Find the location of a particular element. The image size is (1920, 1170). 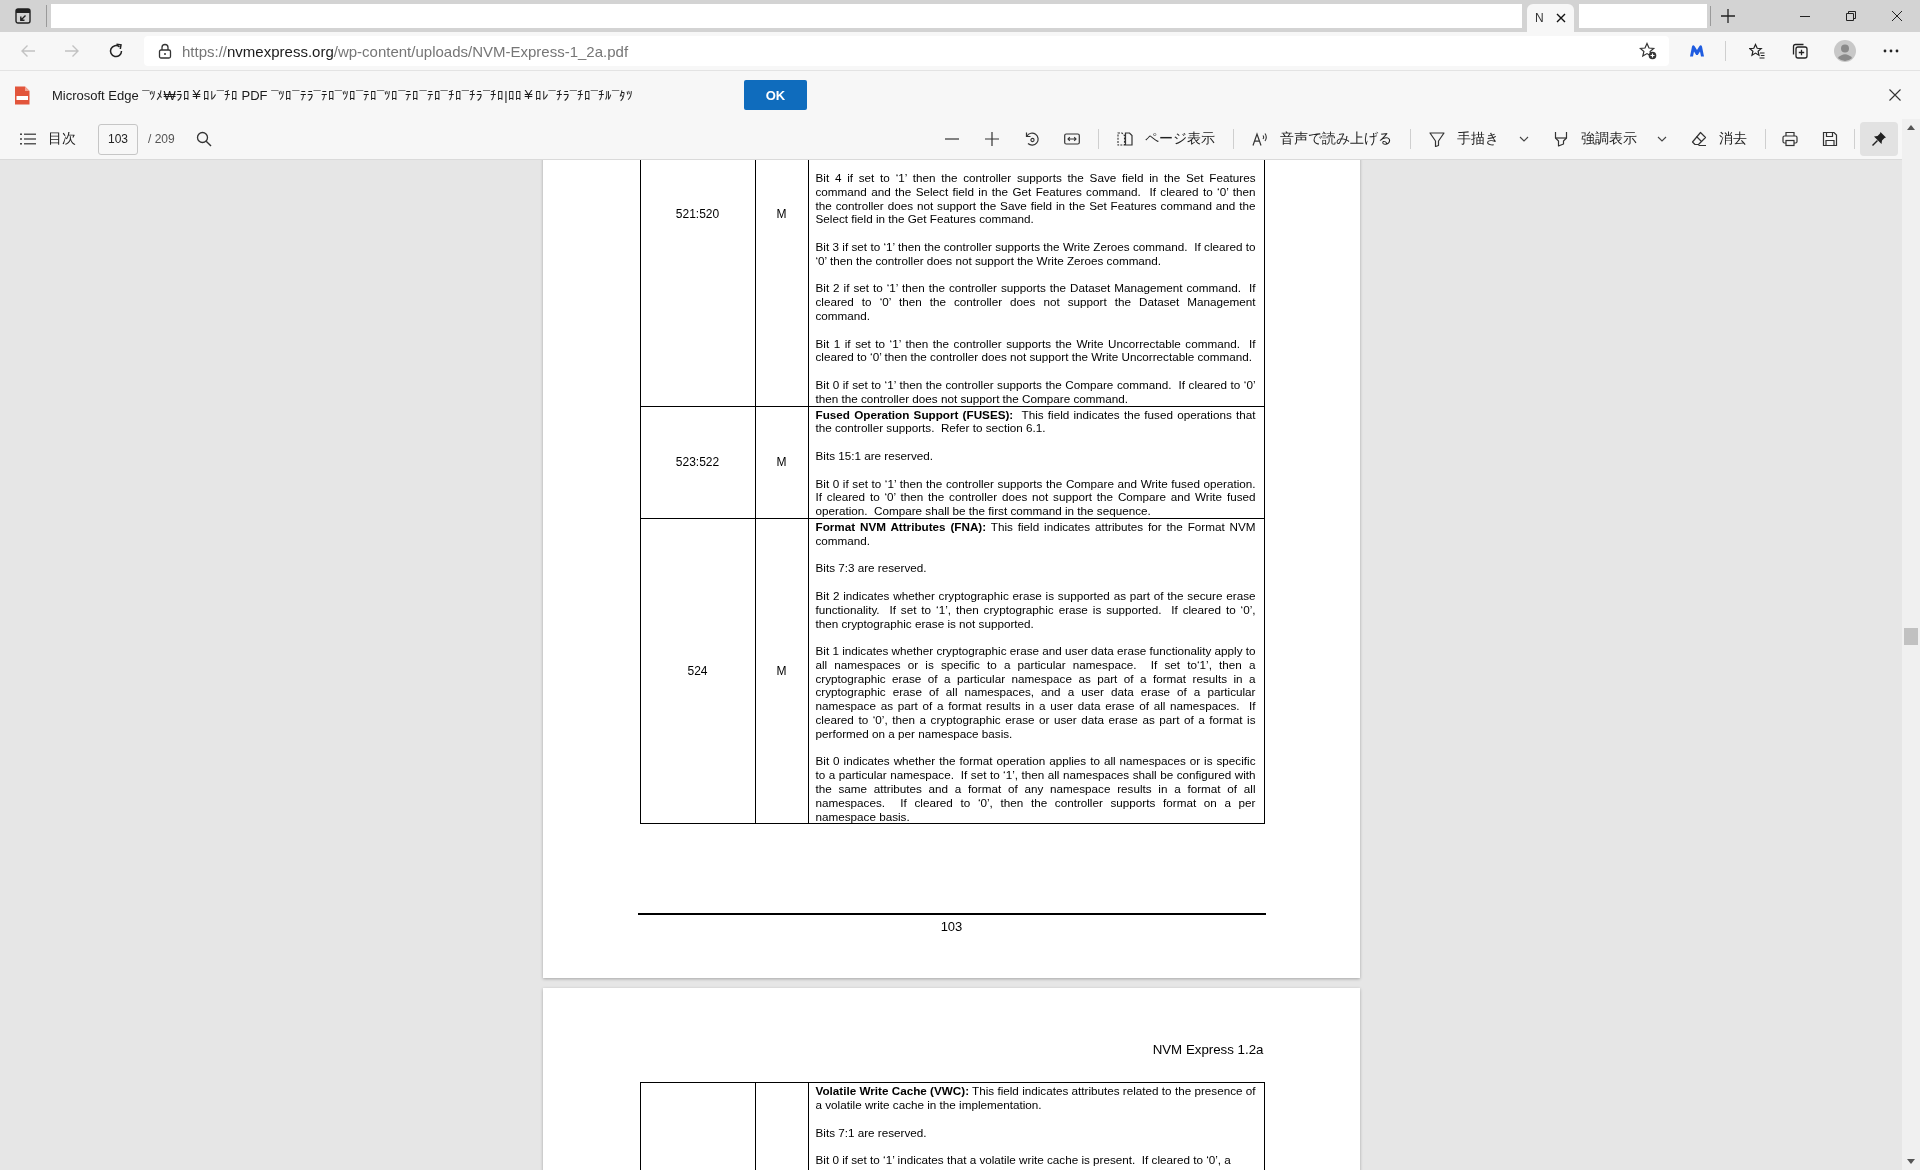

description-paragraph: Bits 7:1 are reserved. is located at coordinates (871, 1132).